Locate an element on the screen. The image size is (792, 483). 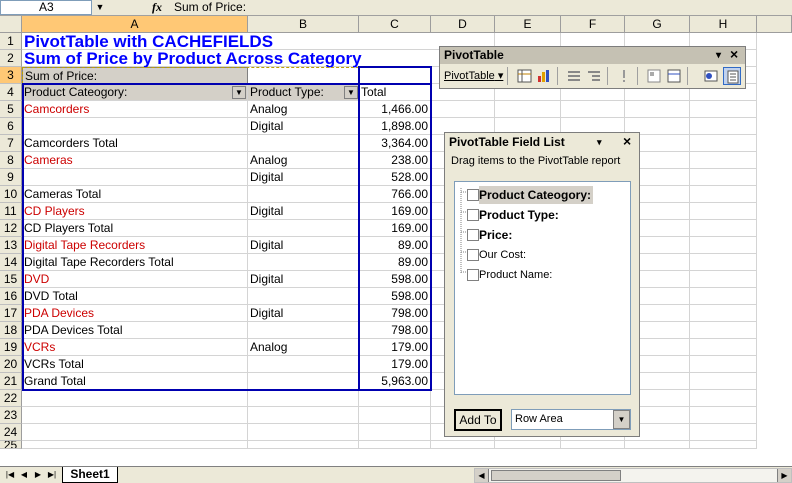
row-header-10: 10 is located at coordinates (11, 194).